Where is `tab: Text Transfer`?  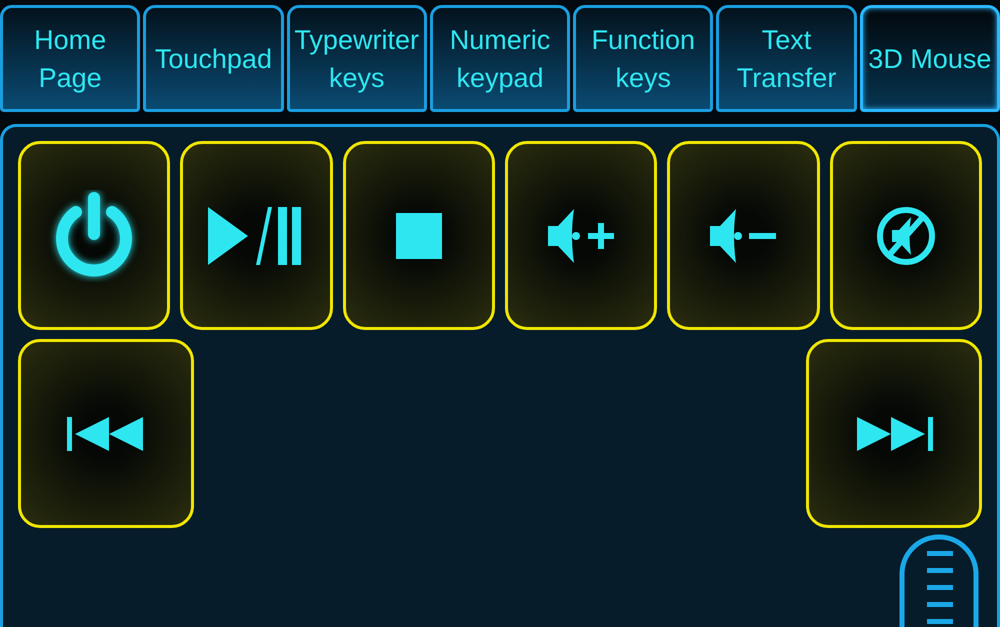
tab: Text Transfer is located at coordinates (786, 58).